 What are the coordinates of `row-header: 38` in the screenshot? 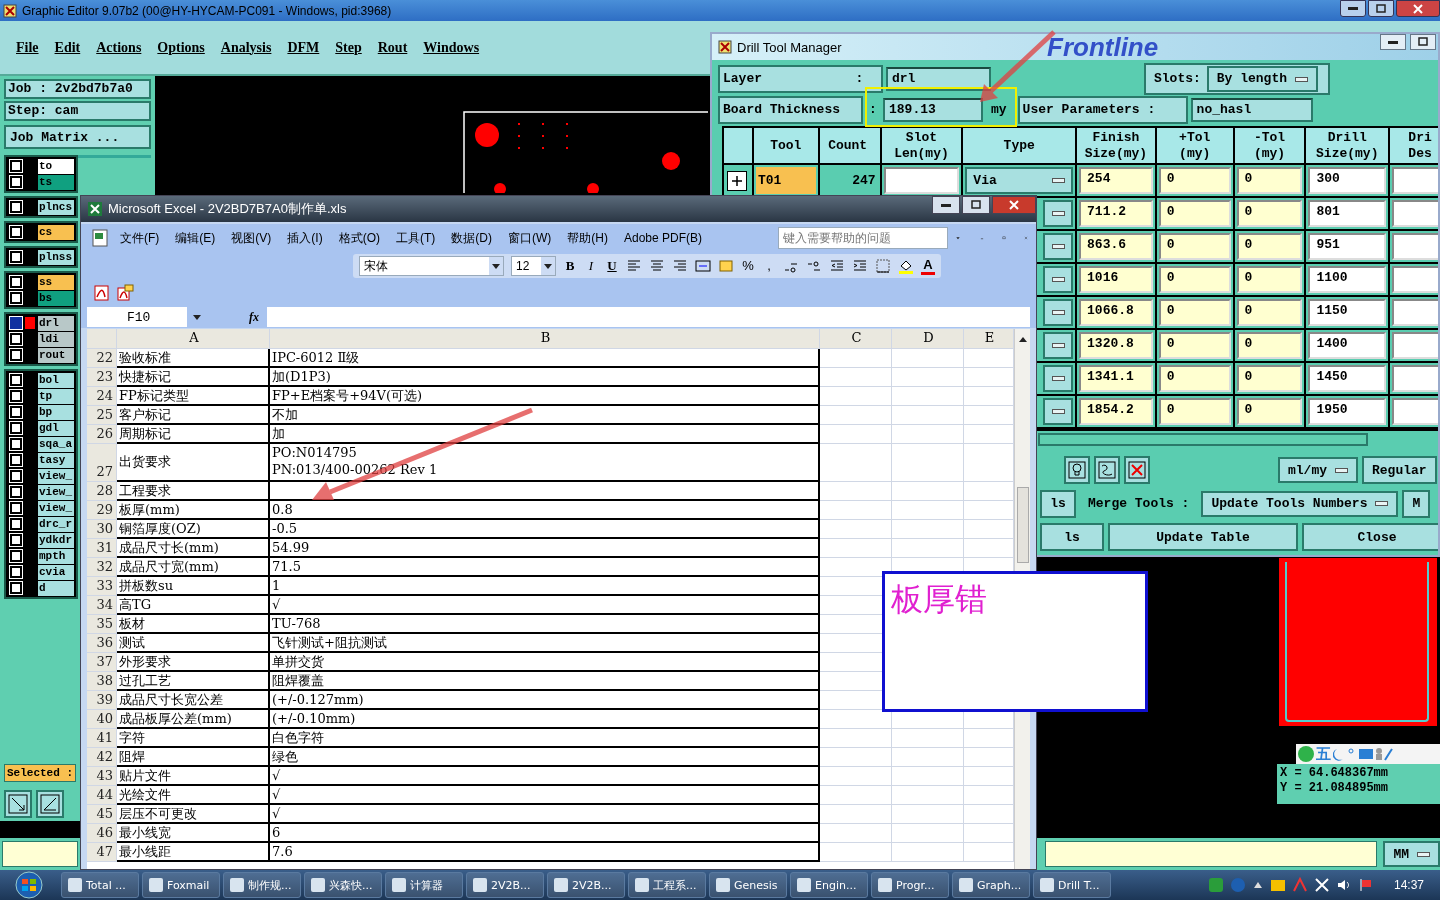 It's located at (102, 681).